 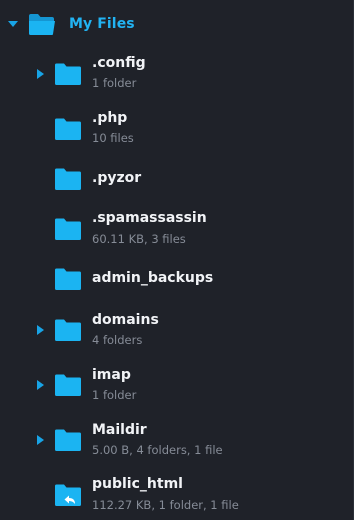 What do you see at coordinates (119, 63) in the screenshot?
I see `item-name: .config` at bounding box center [119, 63].